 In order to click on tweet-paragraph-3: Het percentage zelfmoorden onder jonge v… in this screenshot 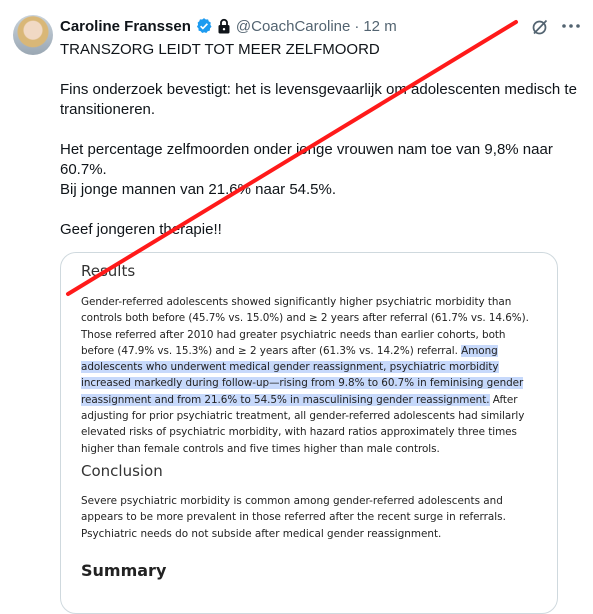, I will do `click(306, 169)`.